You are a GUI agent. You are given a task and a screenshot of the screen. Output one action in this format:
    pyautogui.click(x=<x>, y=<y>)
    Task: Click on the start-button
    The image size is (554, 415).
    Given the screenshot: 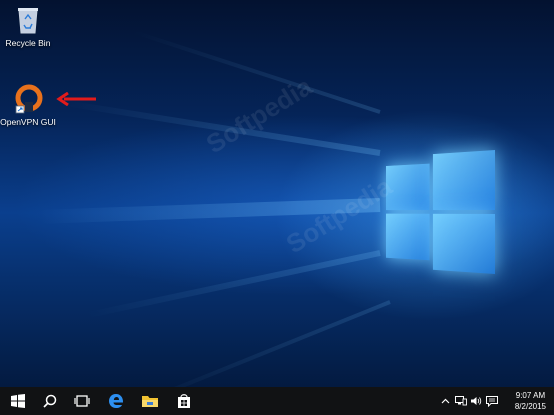 What is the action you would take?
    pyautogui.click(x=18, y=401)
    